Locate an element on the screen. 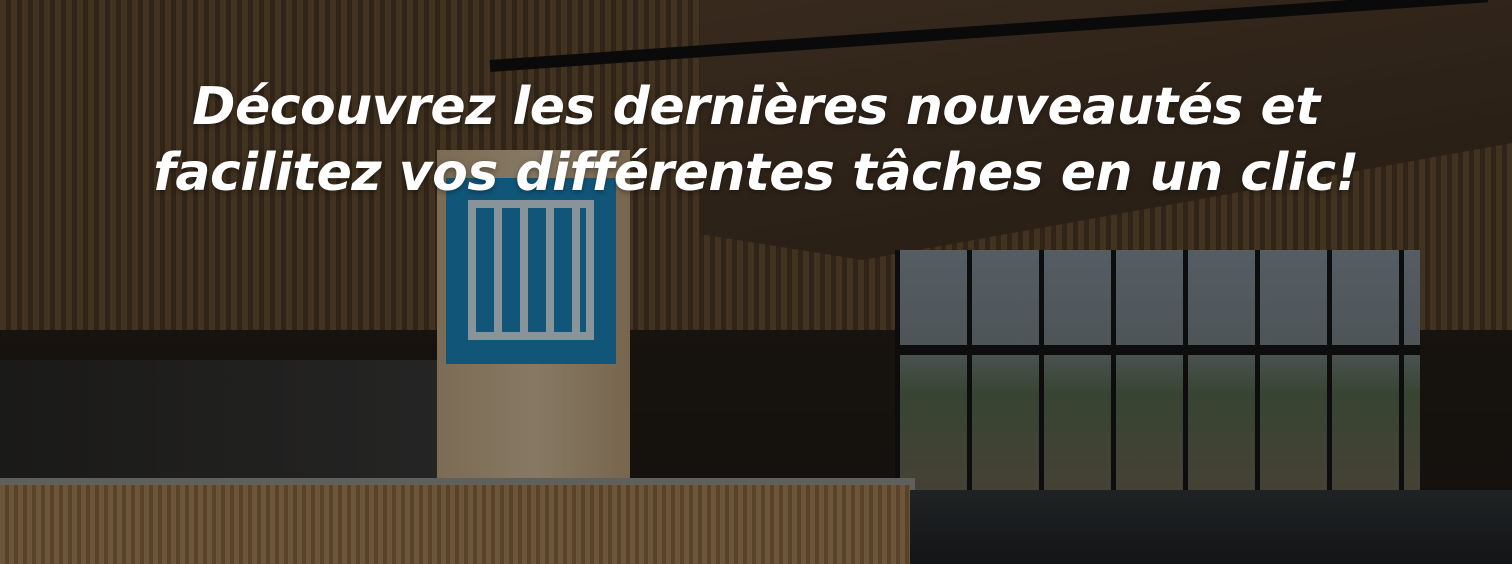 The height and width of the screenshot is (564, 1512). headline-line-1: Découvrez les dernières nouveautés et is located at coordinates (756, 107).